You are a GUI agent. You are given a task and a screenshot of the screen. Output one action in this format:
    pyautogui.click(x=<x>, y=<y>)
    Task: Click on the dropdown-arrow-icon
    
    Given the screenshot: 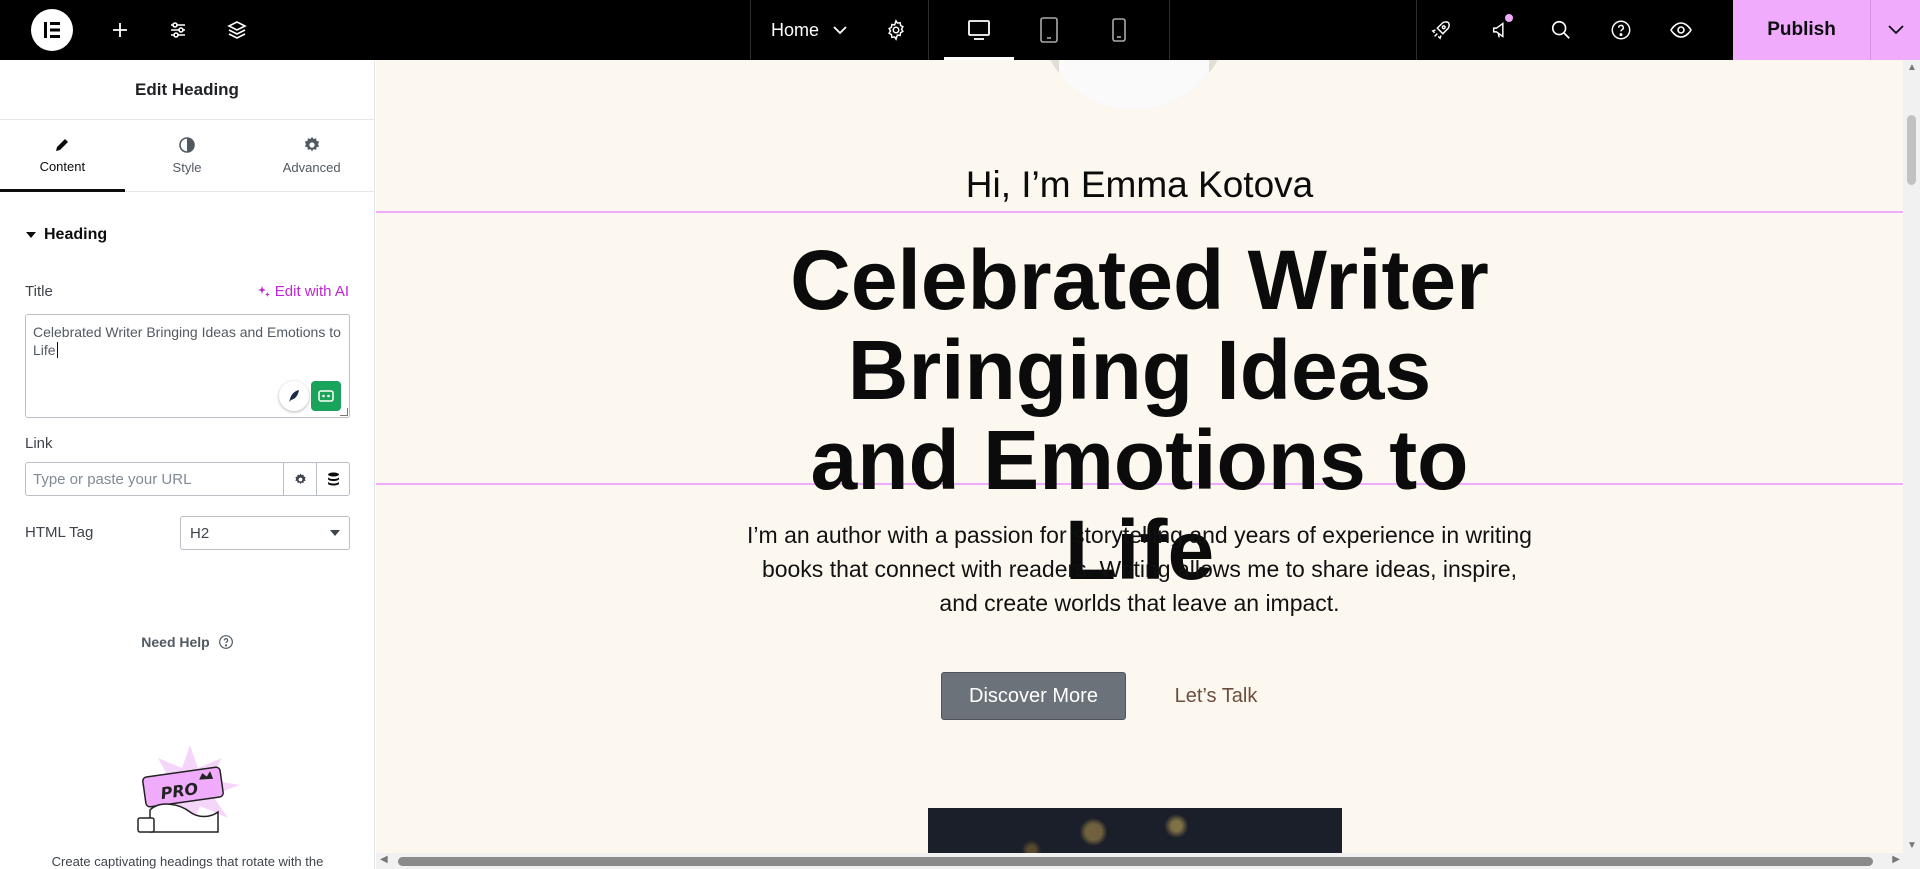 What is the action you would take?
    pyautogui.click(x=335, y=533)
    